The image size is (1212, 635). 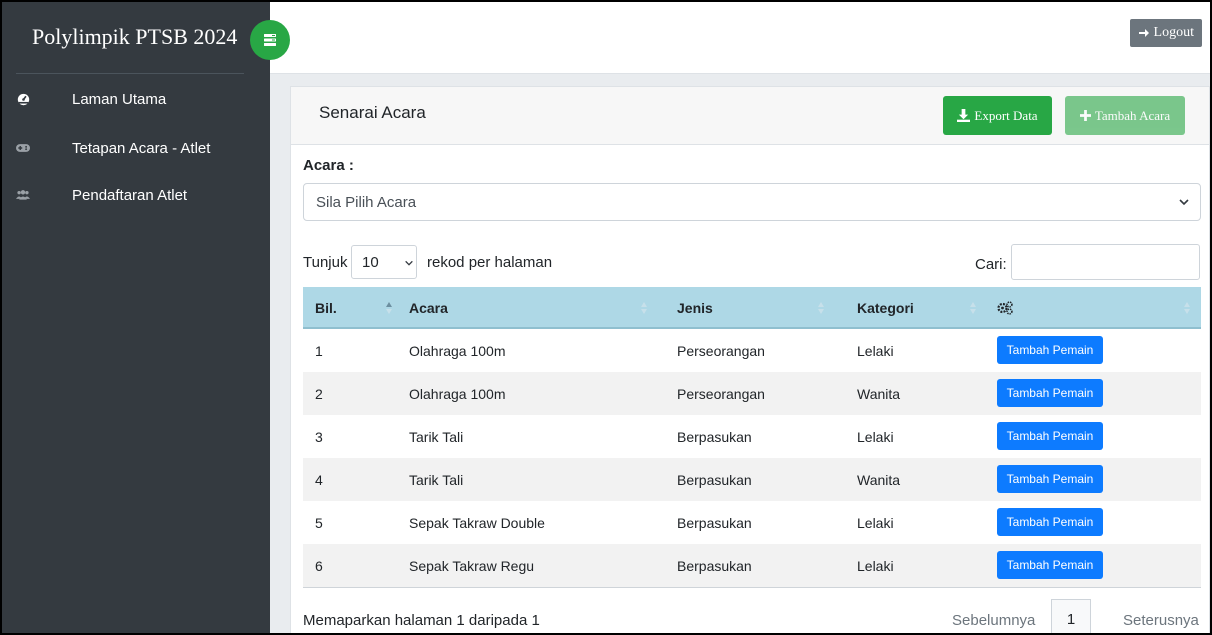 What do you see at coordinates (319, 436) in the screenshot?
I see `cell-bil: 3` at bounding box center [319, 436].